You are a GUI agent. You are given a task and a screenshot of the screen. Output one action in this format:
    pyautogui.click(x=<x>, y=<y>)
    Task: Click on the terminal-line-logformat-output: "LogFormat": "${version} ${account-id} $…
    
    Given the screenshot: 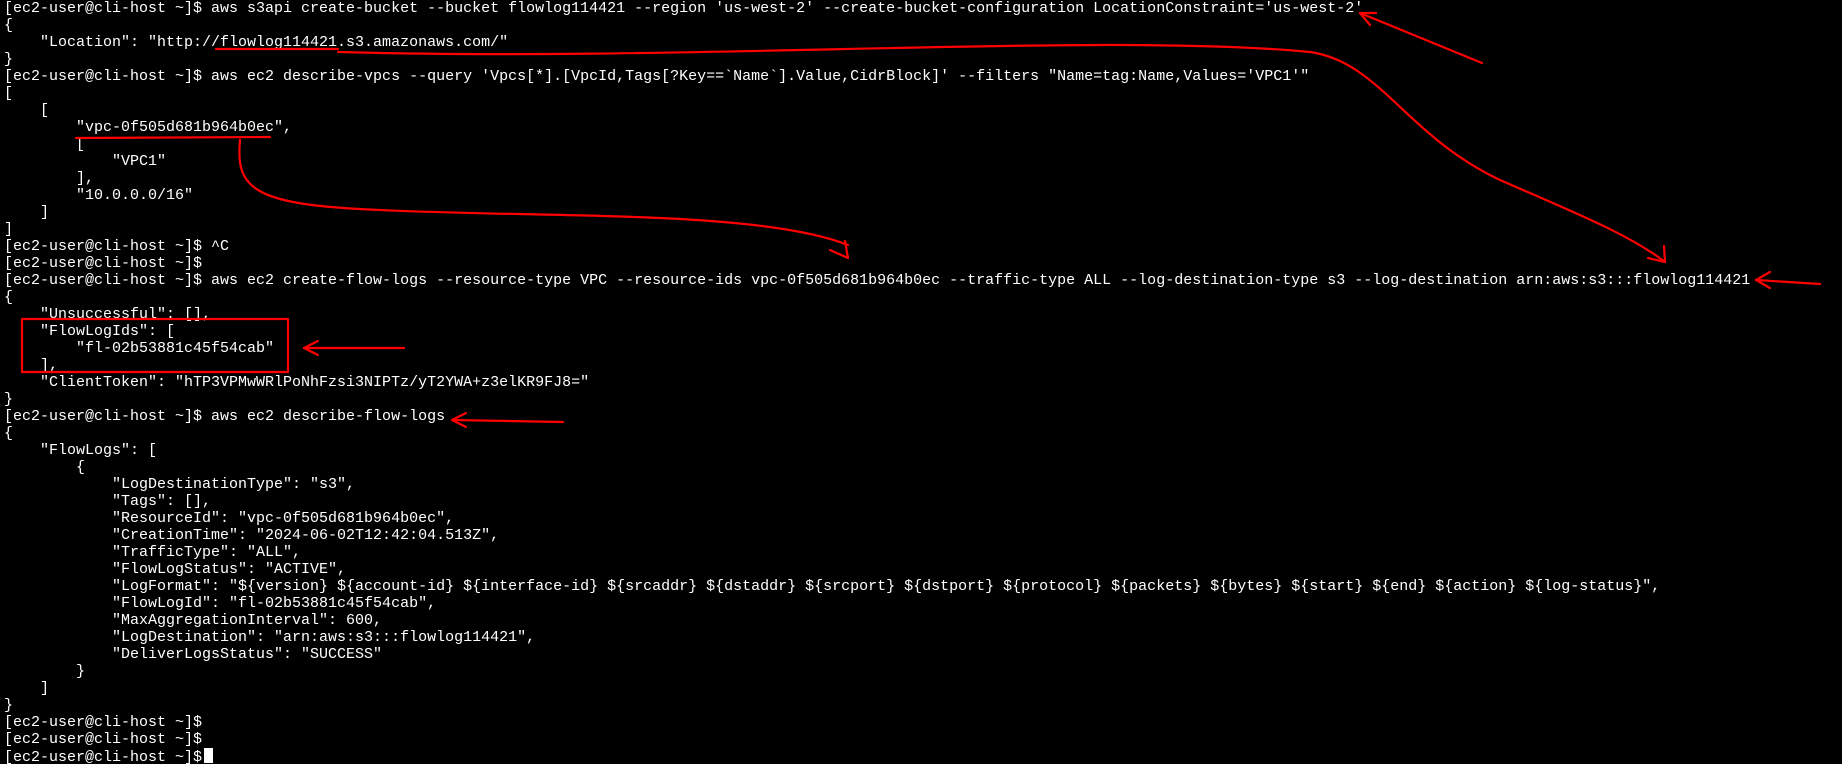 What is the action you would take?
    pyautogui.click(x=832, y=586)
    